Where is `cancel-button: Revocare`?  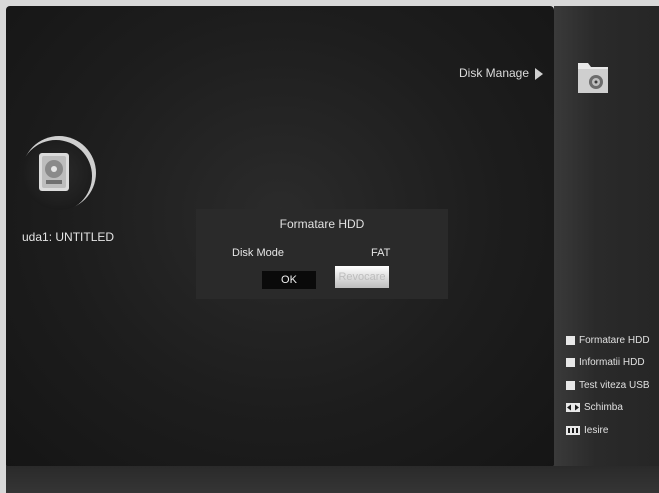 cancel-button: Revocare is located at coordinates (362, 277).